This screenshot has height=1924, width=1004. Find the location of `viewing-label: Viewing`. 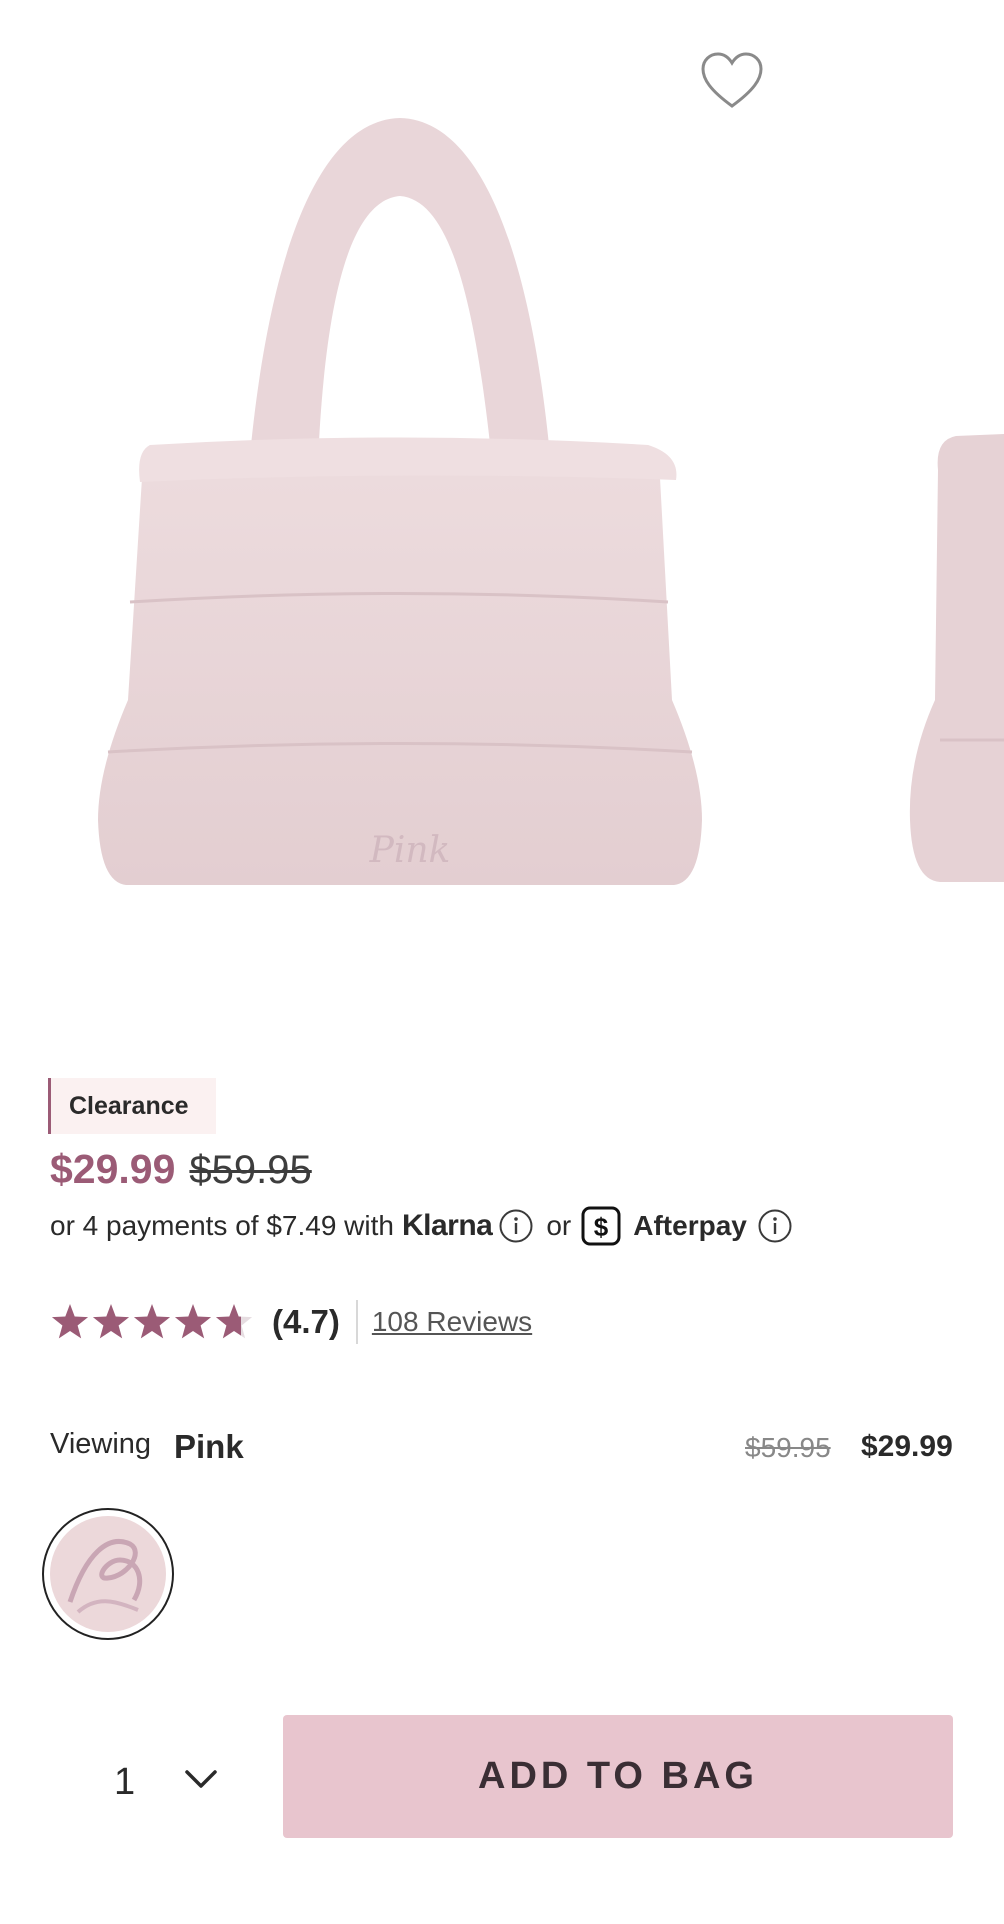

viewing-label: Viewing is located at coordinates (101, 1444).